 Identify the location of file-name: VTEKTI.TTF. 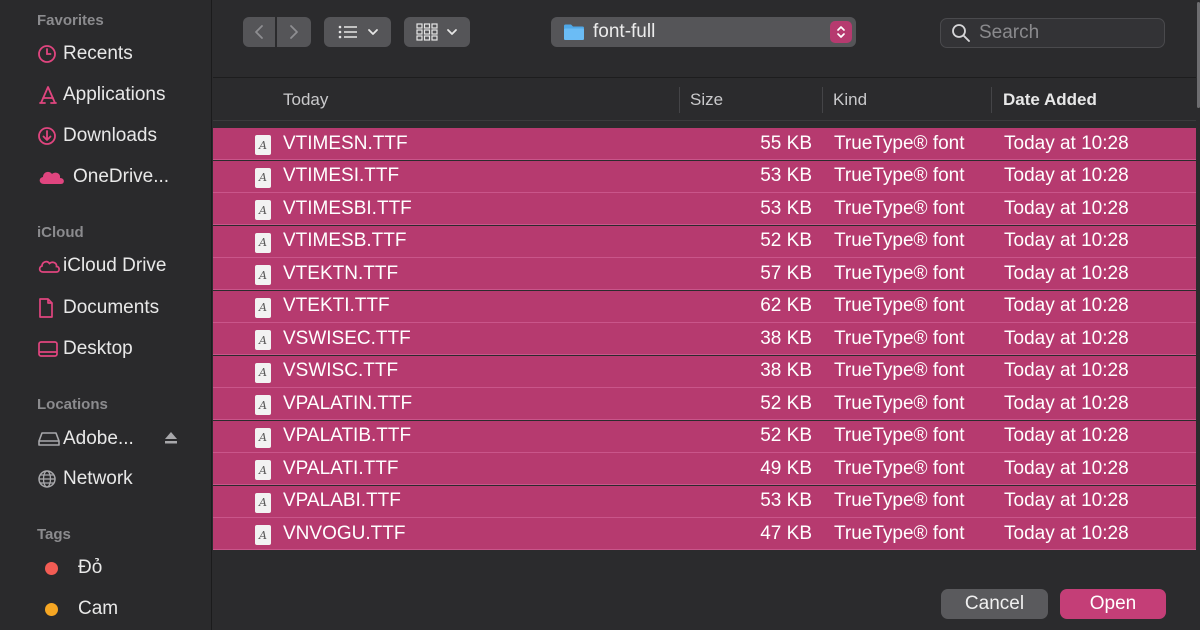
(336, 305).